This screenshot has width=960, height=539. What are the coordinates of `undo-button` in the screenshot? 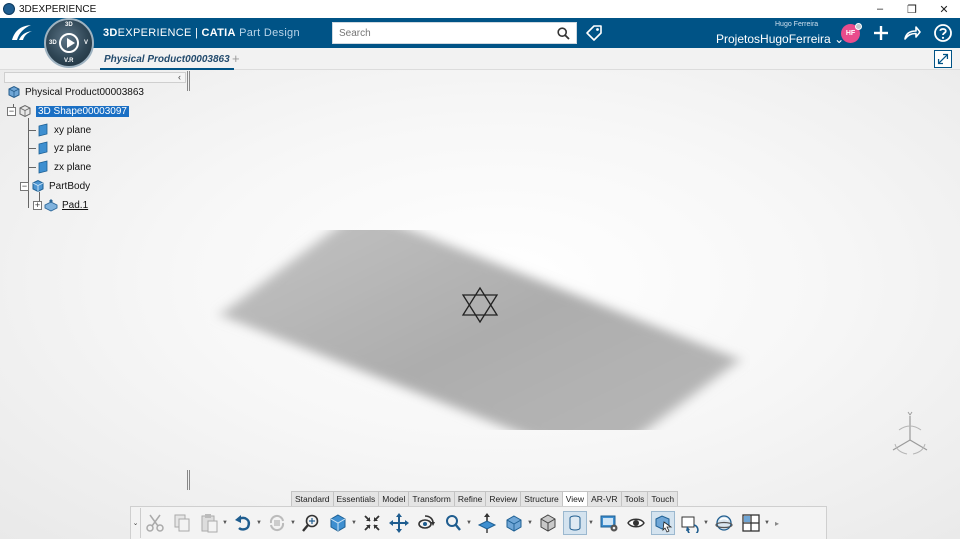 It's located at (243, 523).